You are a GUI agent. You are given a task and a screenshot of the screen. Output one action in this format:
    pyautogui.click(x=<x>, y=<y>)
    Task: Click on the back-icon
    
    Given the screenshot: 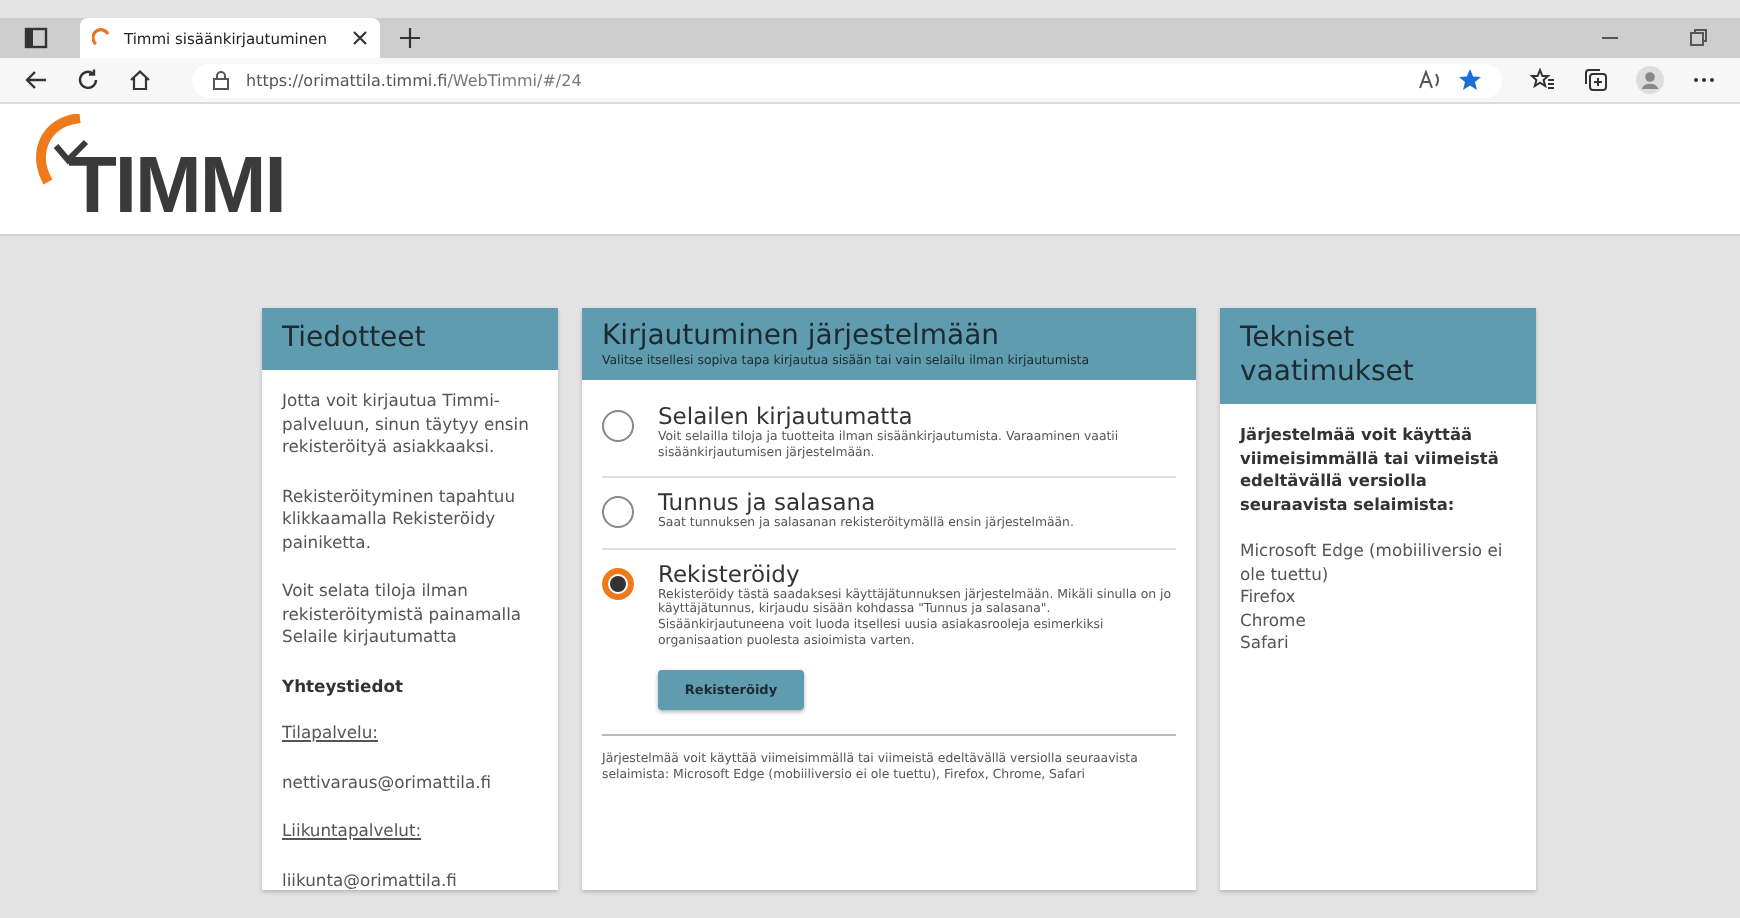 What is the action you would take?
    pyautogui.click(x=36, y=80)
    